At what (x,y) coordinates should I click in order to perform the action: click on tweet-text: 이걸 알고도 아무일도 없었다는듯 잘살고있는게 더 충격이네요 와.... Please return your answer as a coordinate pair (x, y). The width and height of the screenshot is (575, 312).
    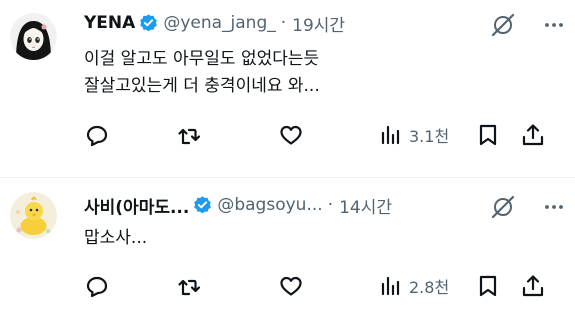
    Looking at the image, I should click on (202, 72).